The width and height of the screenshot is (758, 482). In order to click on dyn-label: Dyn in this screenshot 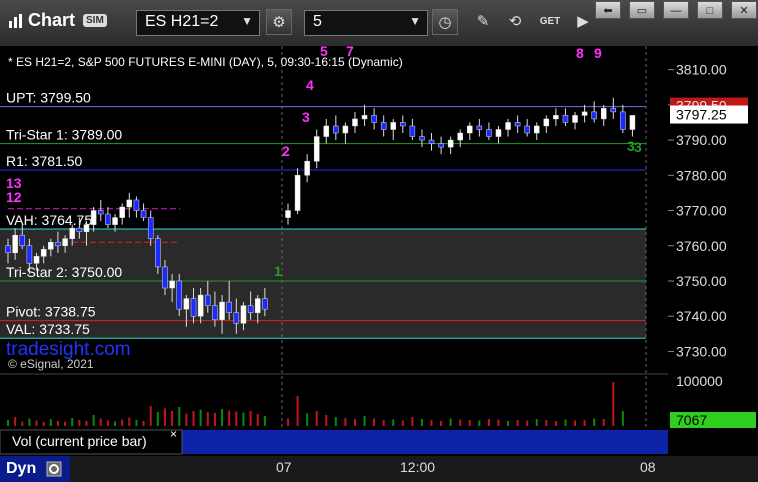, I will do `click(21, 468)`.